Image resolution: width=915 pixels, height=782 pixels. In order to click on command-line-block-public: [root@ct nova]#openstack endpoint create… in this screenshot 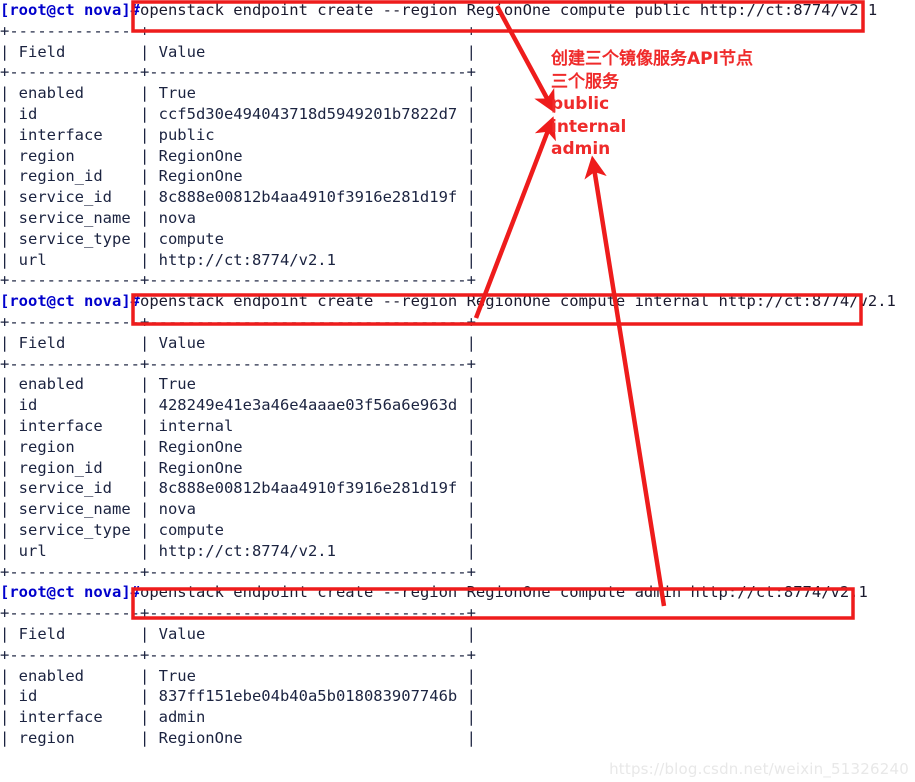, I will do `click(457, 10)`.